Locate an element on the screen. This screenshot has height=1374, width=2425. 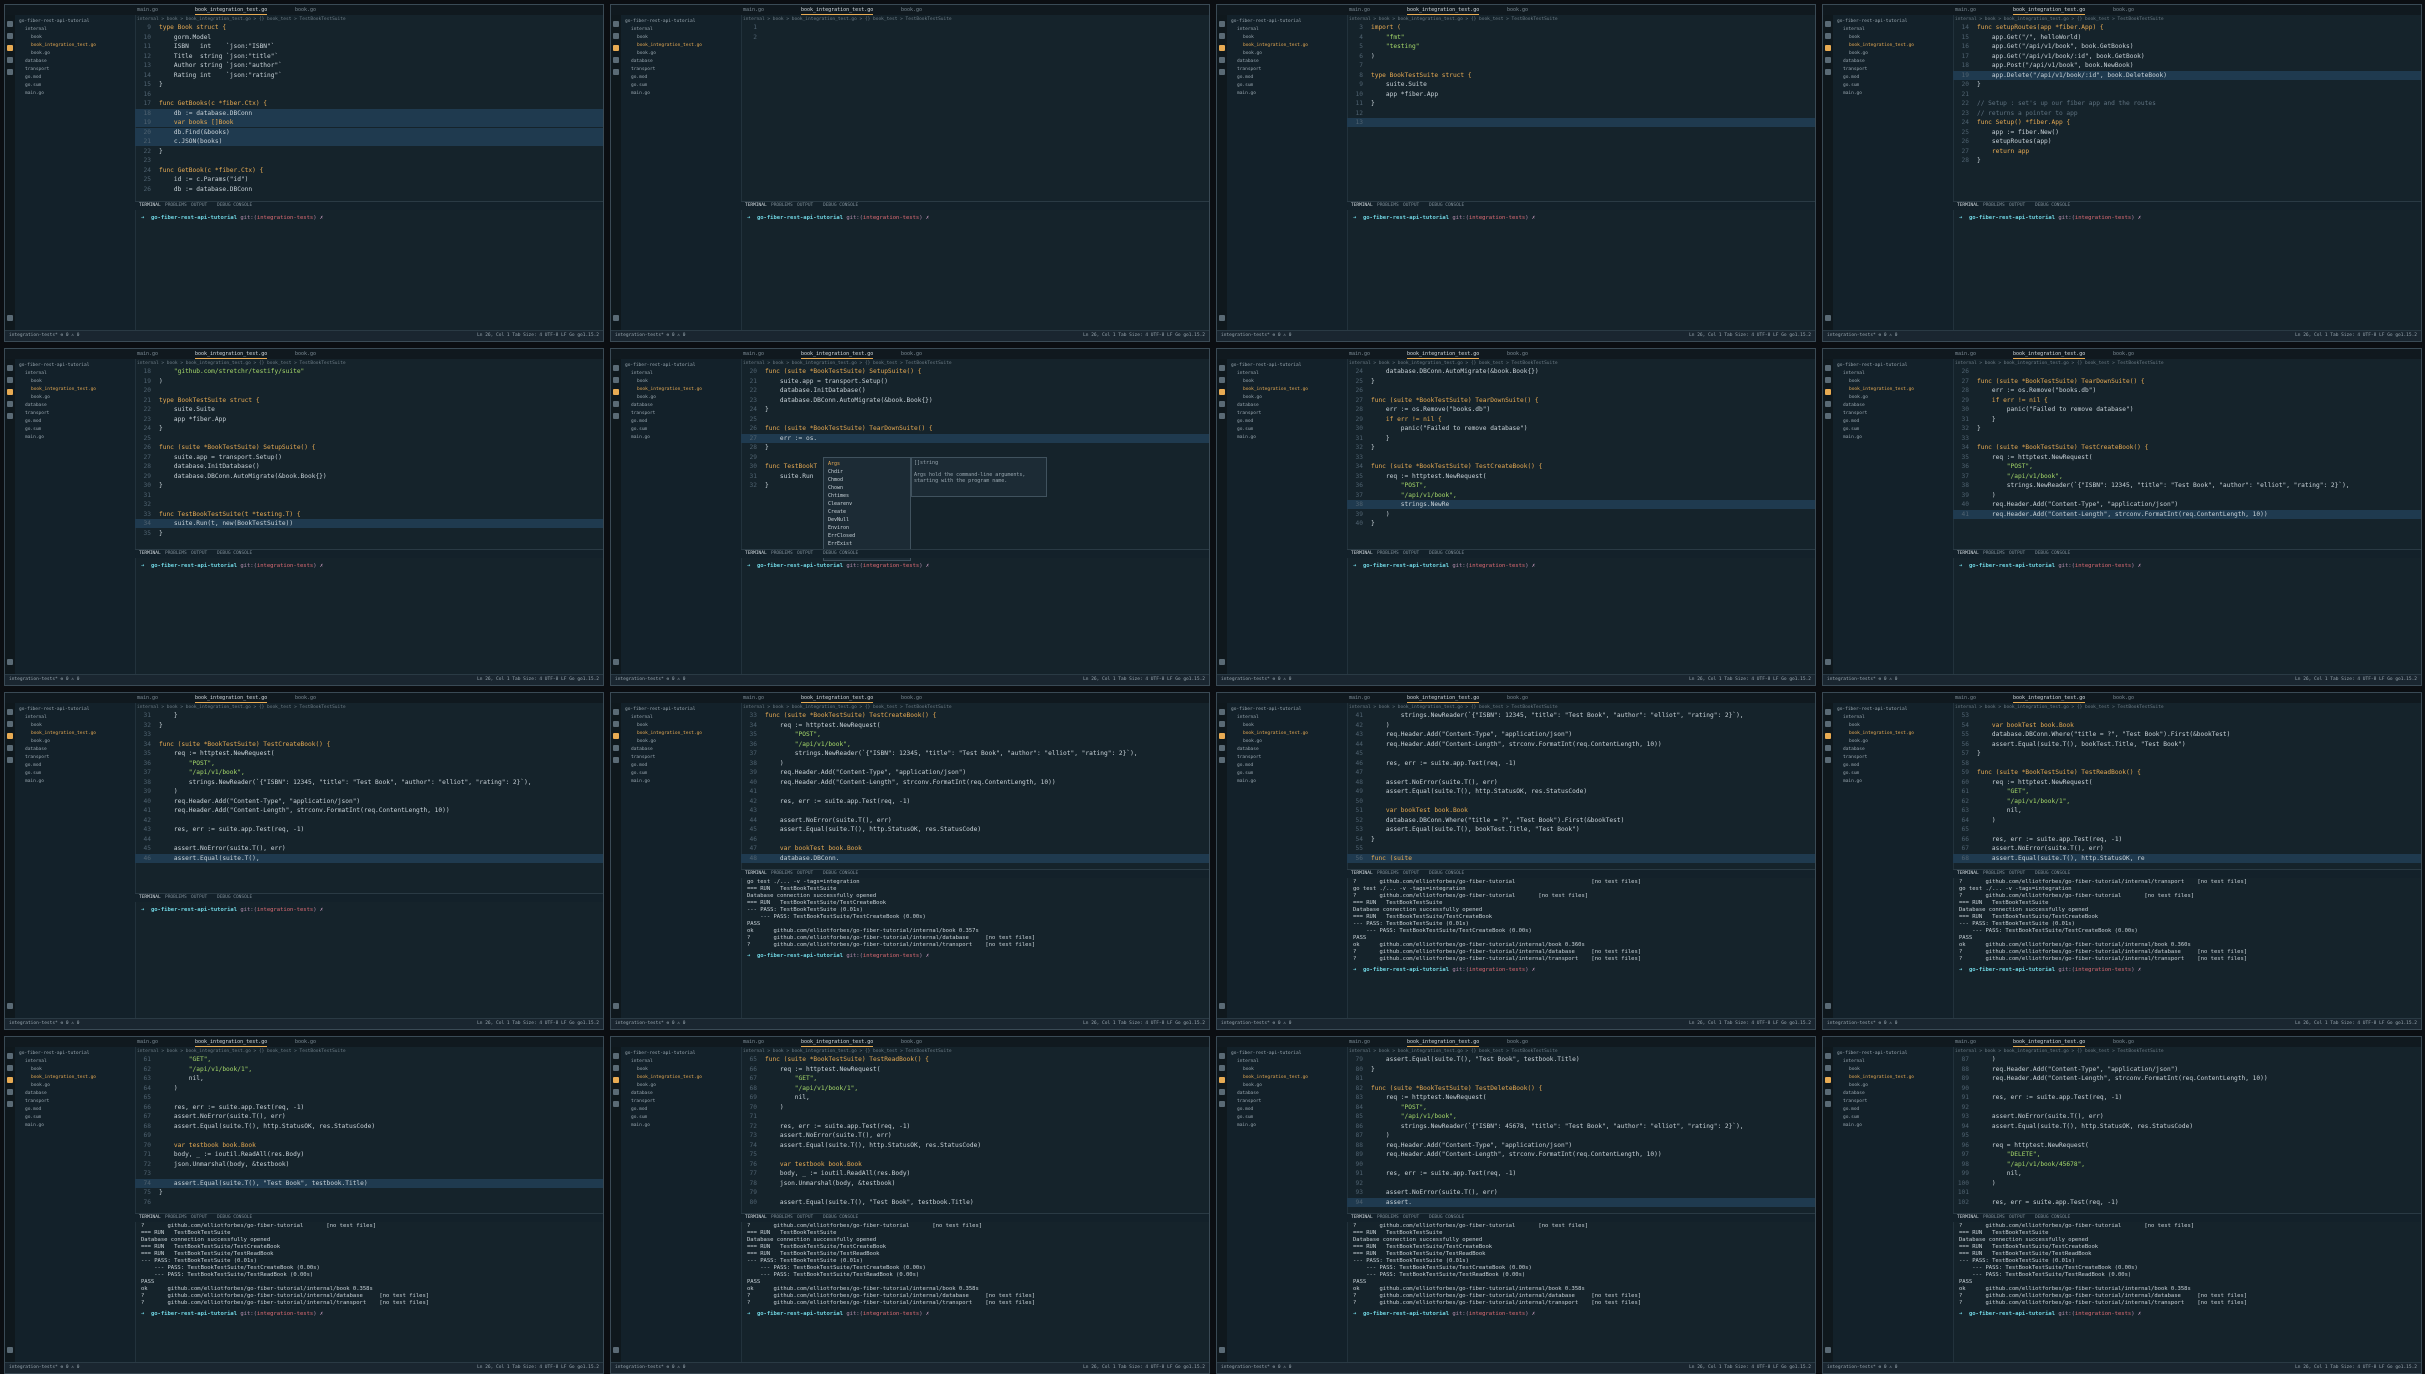
suggestion-item: Chmod is located at coordinates (835, 480).